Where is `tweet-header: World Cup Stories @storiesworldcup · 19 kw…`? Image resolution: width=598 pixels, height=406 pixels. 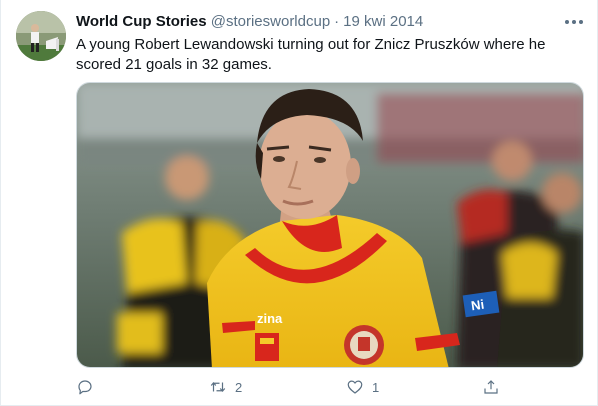
tweet-header: World Cup Stories @storiesworldcup · 19 kw… is located at coordinates (249, 22).